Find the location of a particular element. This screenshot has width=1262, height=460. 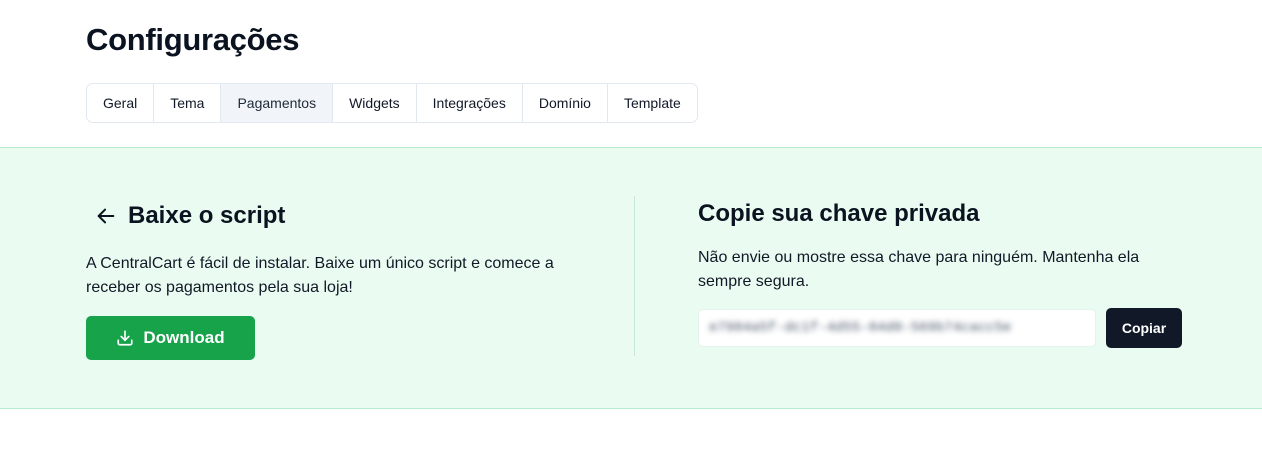

arrow-left-icon is located at coordinates (106, 216).